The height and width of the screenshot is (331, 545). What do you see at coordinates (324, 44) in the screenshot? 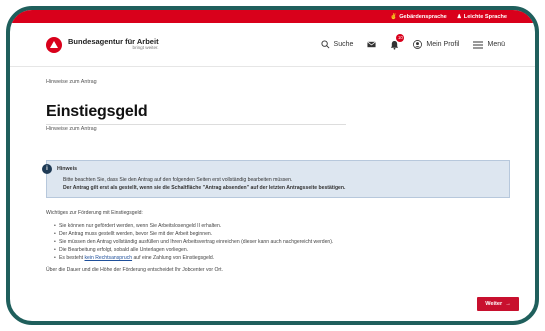
I see `search-icon` at bounding box center [324, 44].